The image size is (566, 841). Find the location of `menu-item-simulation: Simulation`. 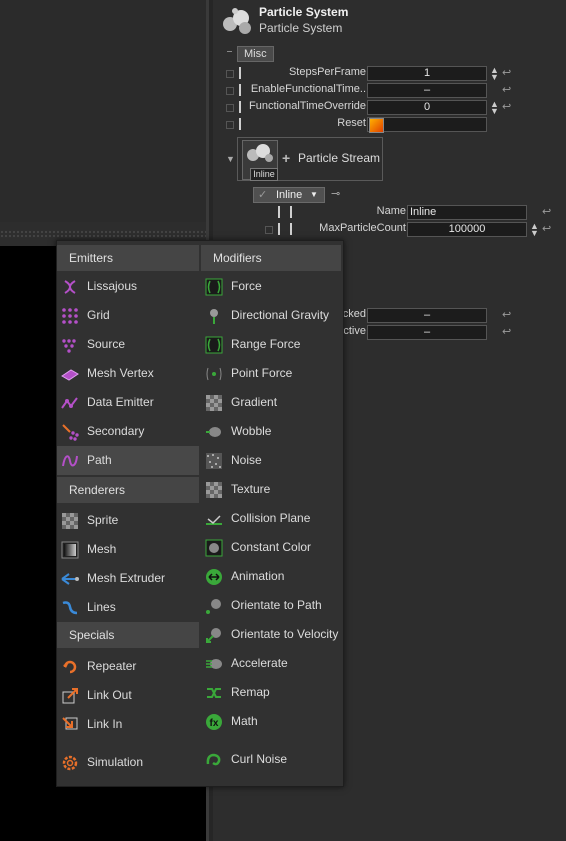

menu-item-simulation: Simulation is located at coordinates (128, 762).